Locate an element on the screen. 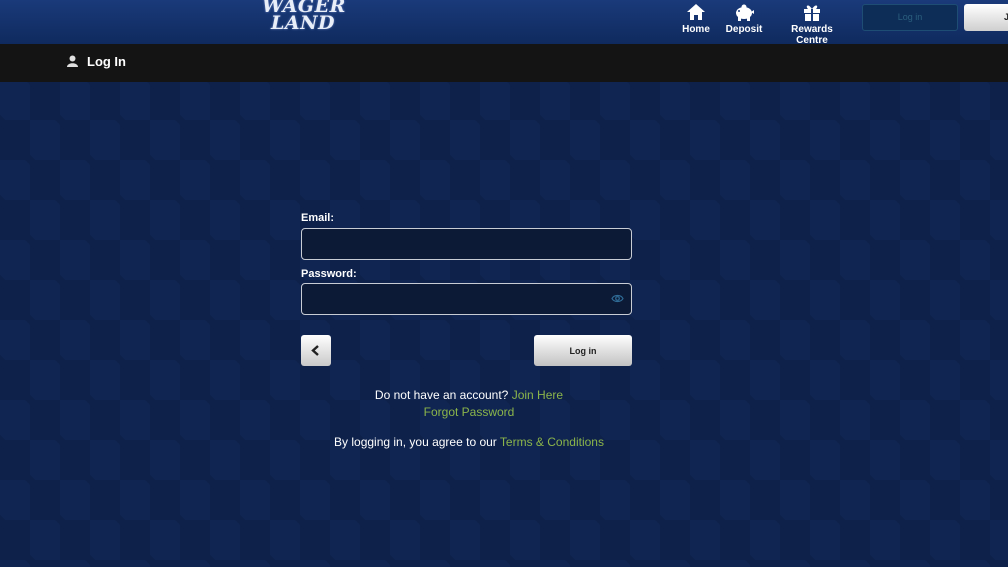  join-here-link: Join Here is located at coordinates (537, 395).